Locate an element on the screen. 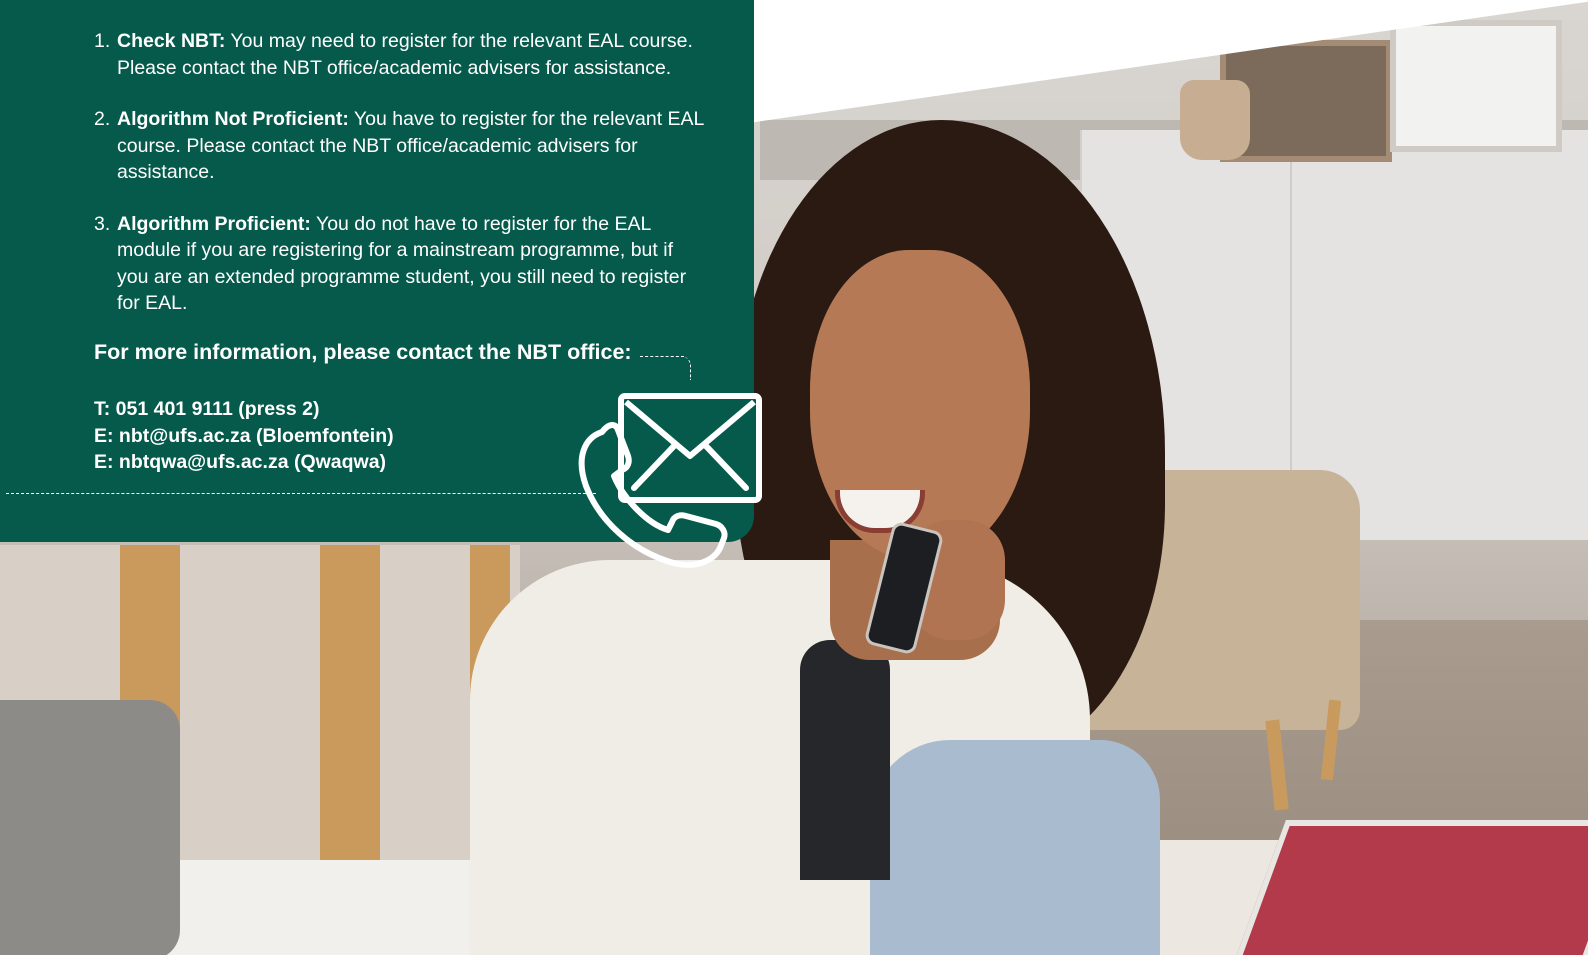 This screenshot has width=1588, height=955. email-qwaqwa-link: E: nbtqwa@ufs.ac.za (Qwaqwa) is located at coordinates (244, 462).